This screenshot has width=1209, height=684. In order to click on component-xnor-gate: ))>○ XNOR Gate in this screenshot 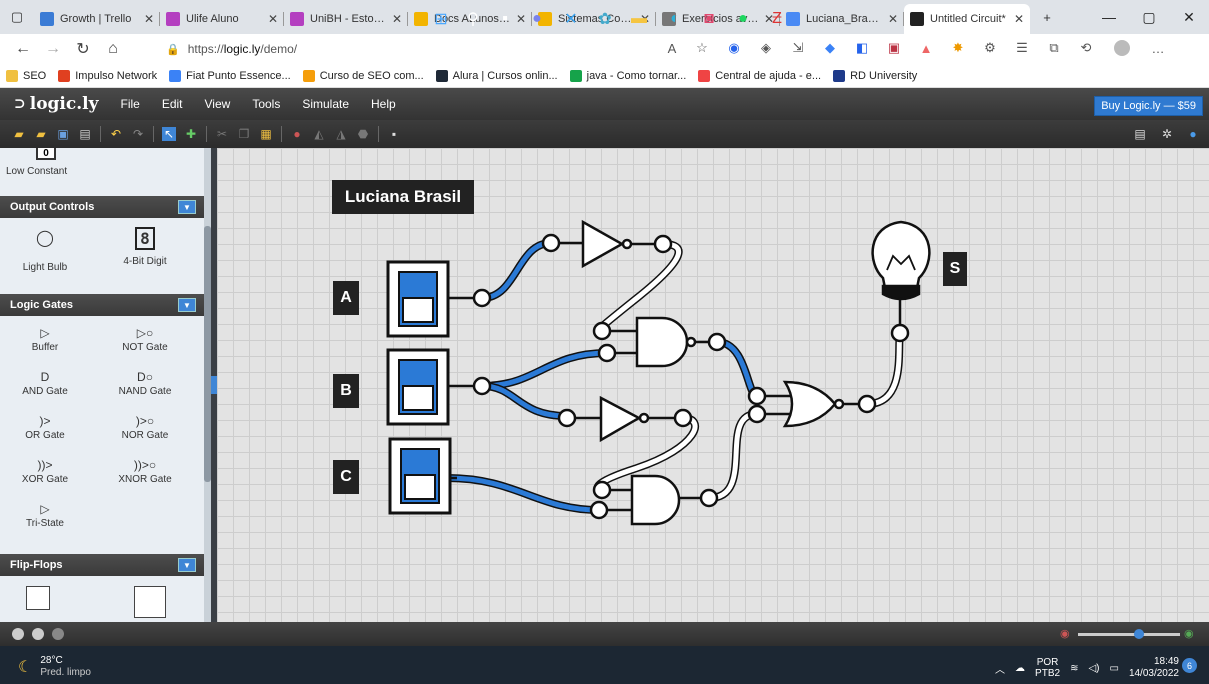, I will do `click(145, 470)`.